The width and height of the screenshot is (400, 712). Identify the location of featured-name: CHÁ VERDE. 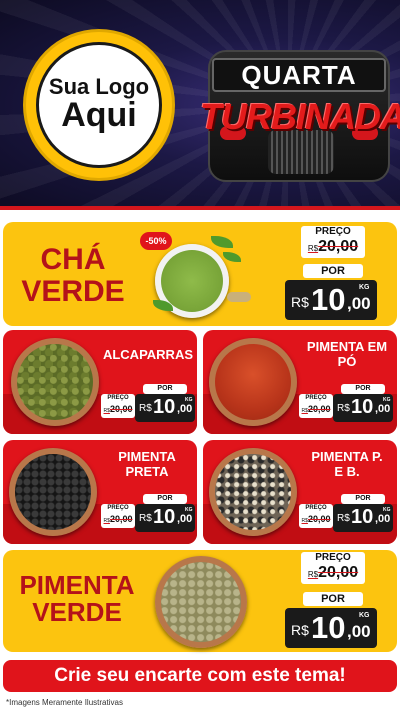
(73, 275).